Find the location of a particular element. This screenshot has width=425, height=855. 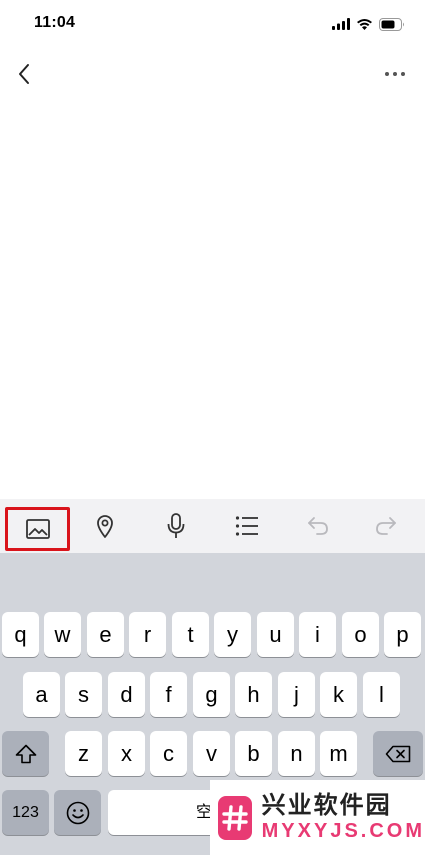

key-r: r is located at coordinates (147, 634).